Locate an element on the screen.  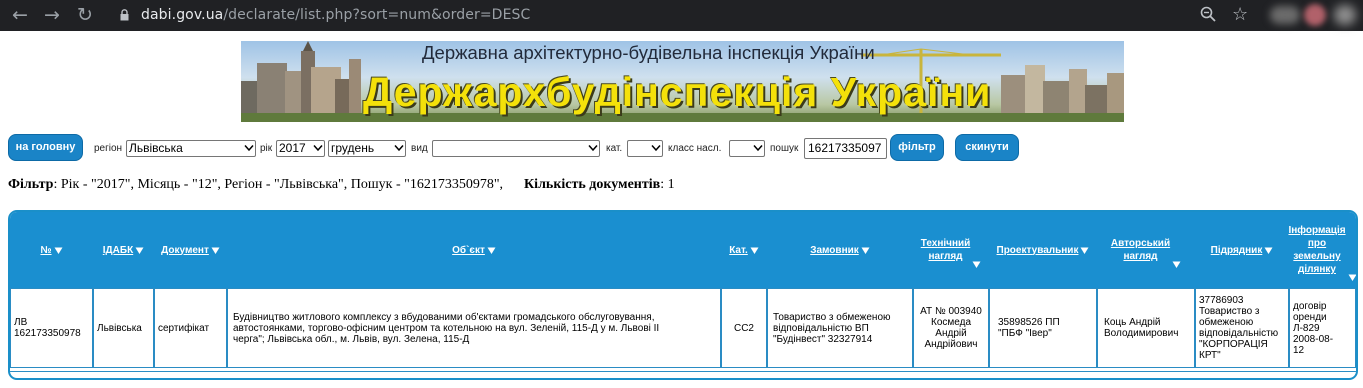
cell-technical-supervision: АТ № 003940 Космеда Андрій Андрійович is located at coordinates (951, 328).